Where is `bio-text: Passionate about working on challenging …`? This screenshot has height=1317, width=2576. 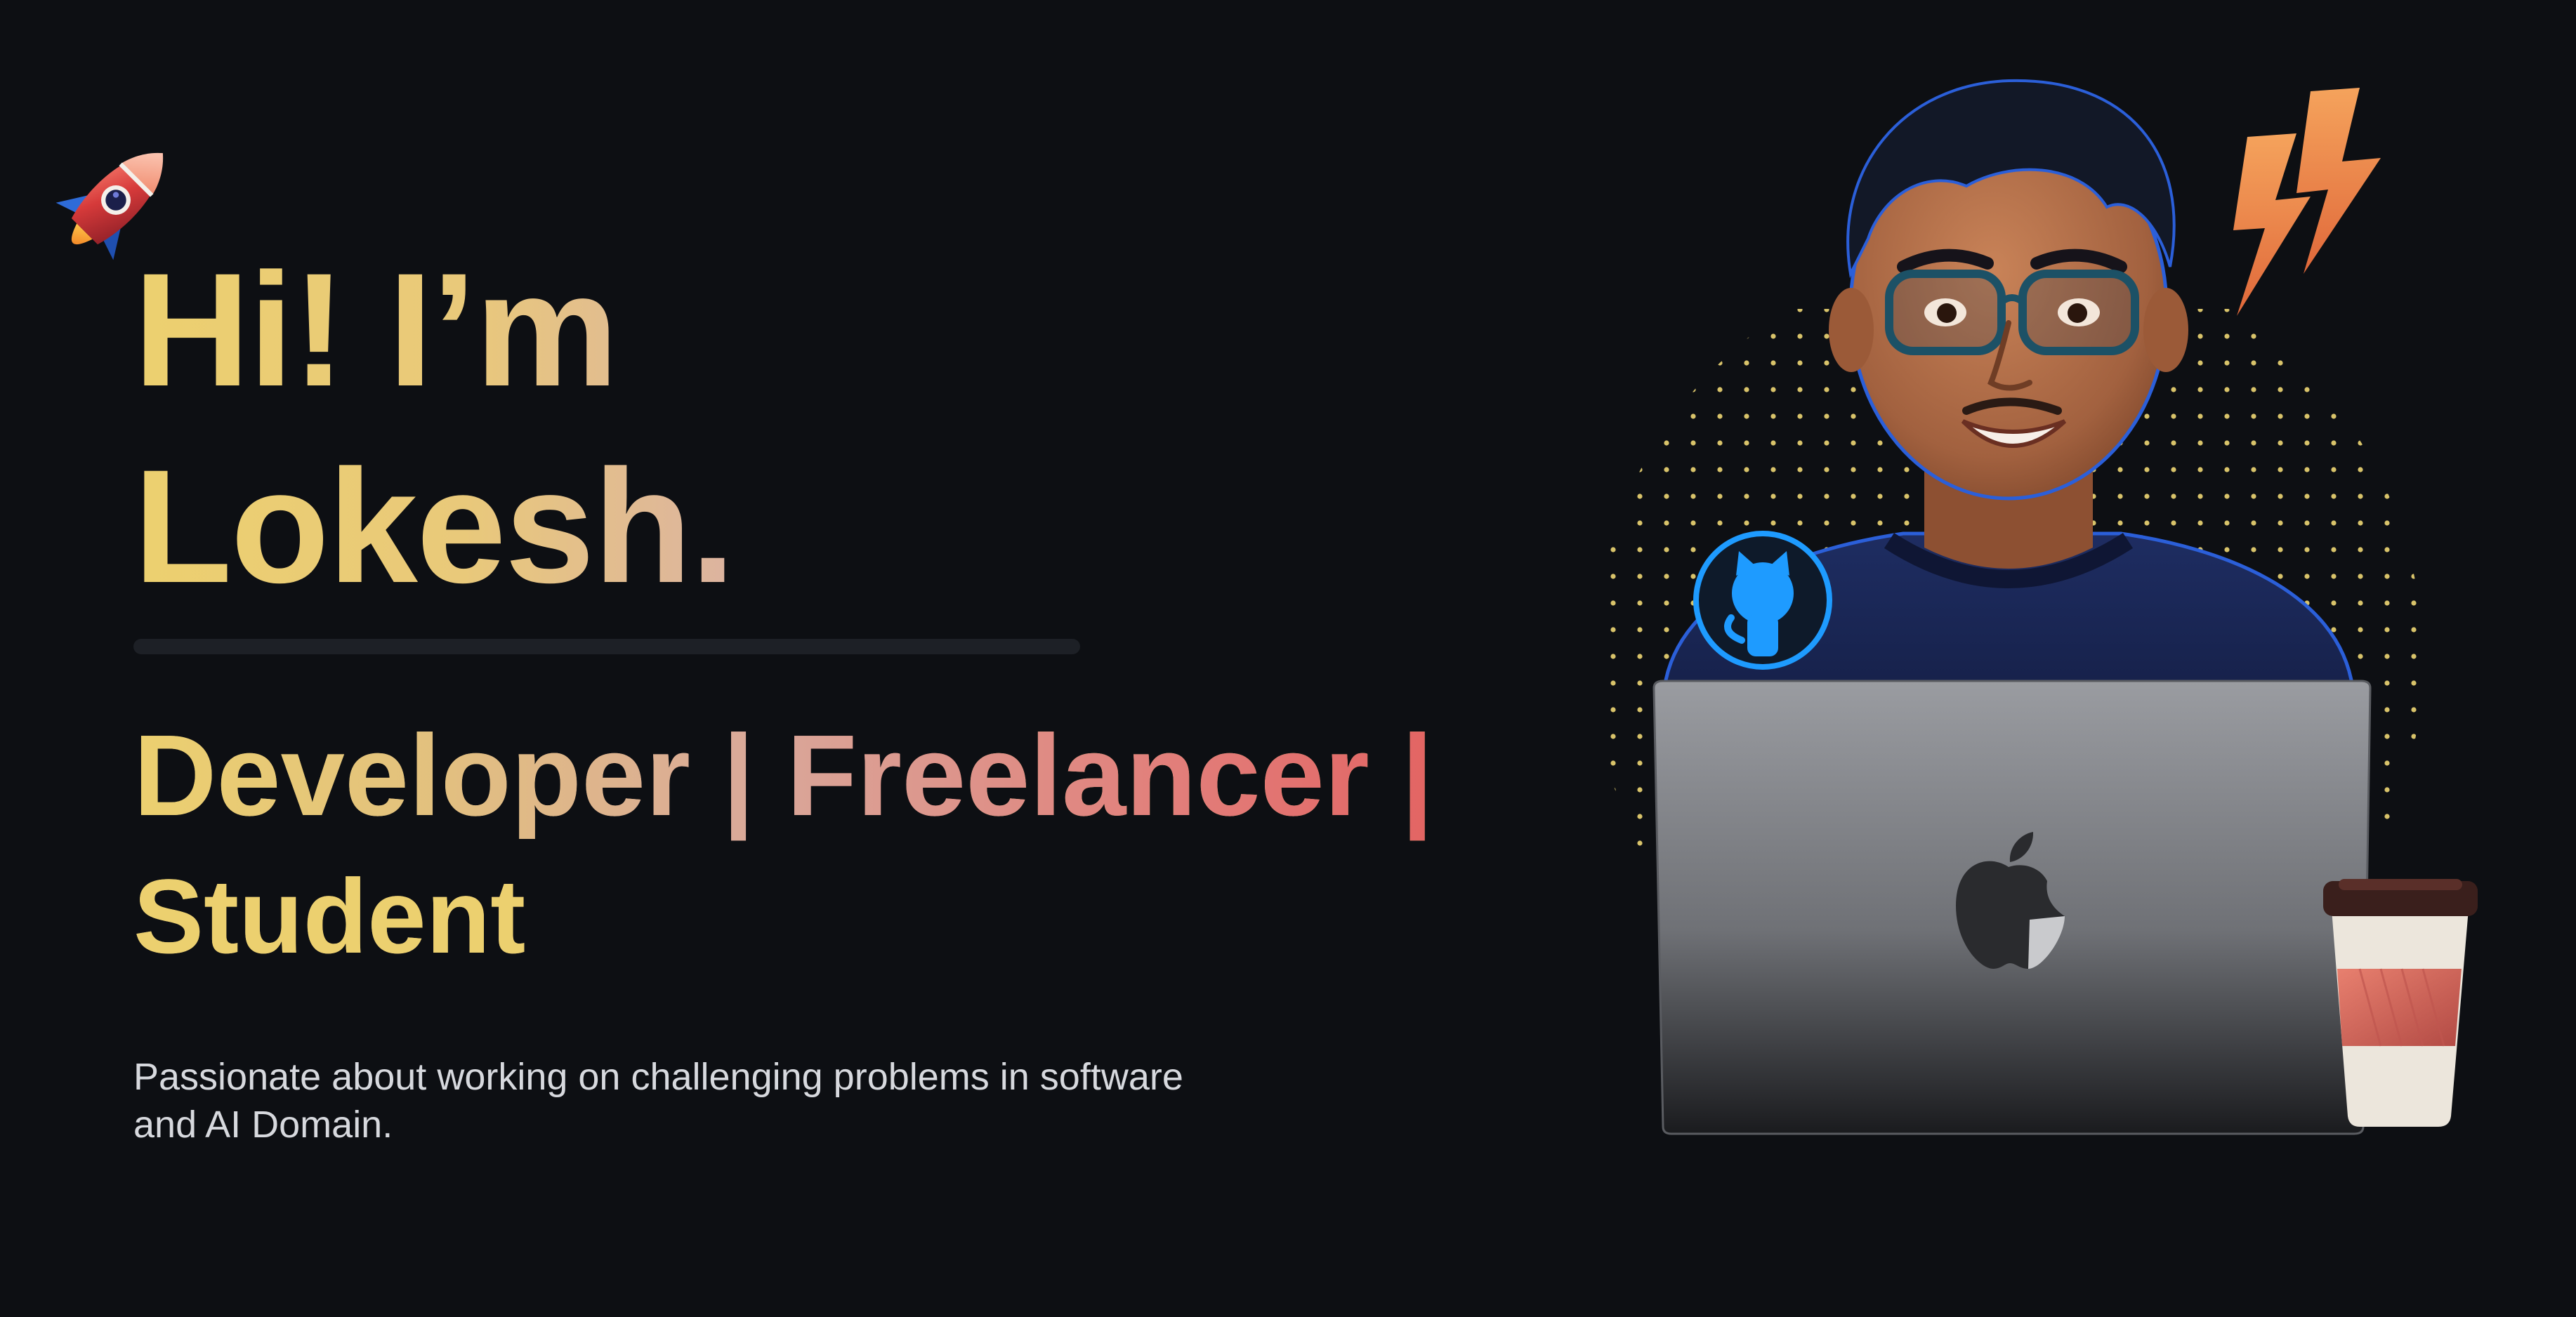 bio-text: Passionate about working on challenging … is located at coordinates (658, 1101).